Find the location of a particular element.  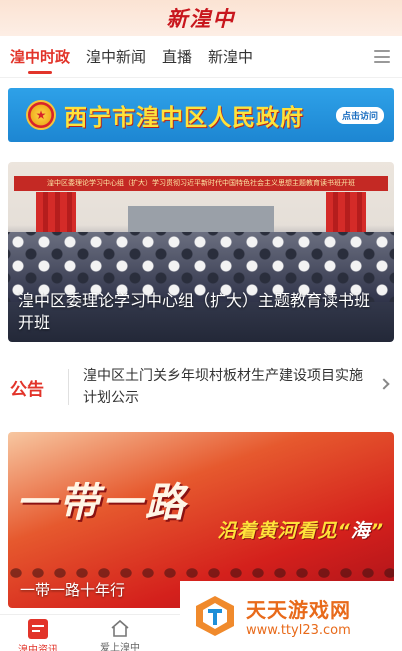

visit-button: 点击访问 is located at coordinates (359, 115).